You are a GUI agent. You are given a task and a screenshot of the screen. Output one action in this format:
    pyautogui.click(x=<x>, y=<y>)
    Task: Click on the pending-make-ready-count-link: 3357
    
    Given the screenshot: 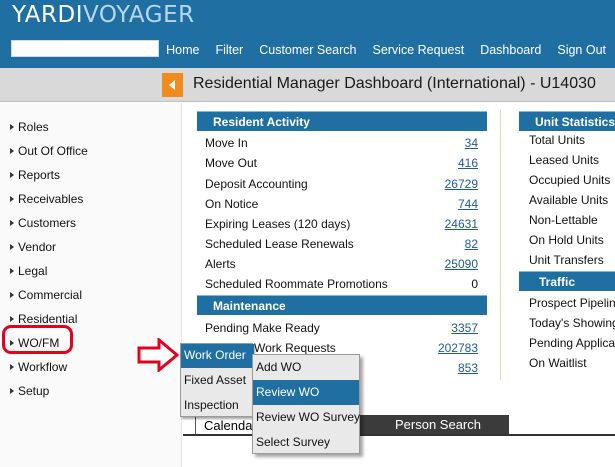 What is the action you would take?
    pyautogui.click(x=448, y=328)
    